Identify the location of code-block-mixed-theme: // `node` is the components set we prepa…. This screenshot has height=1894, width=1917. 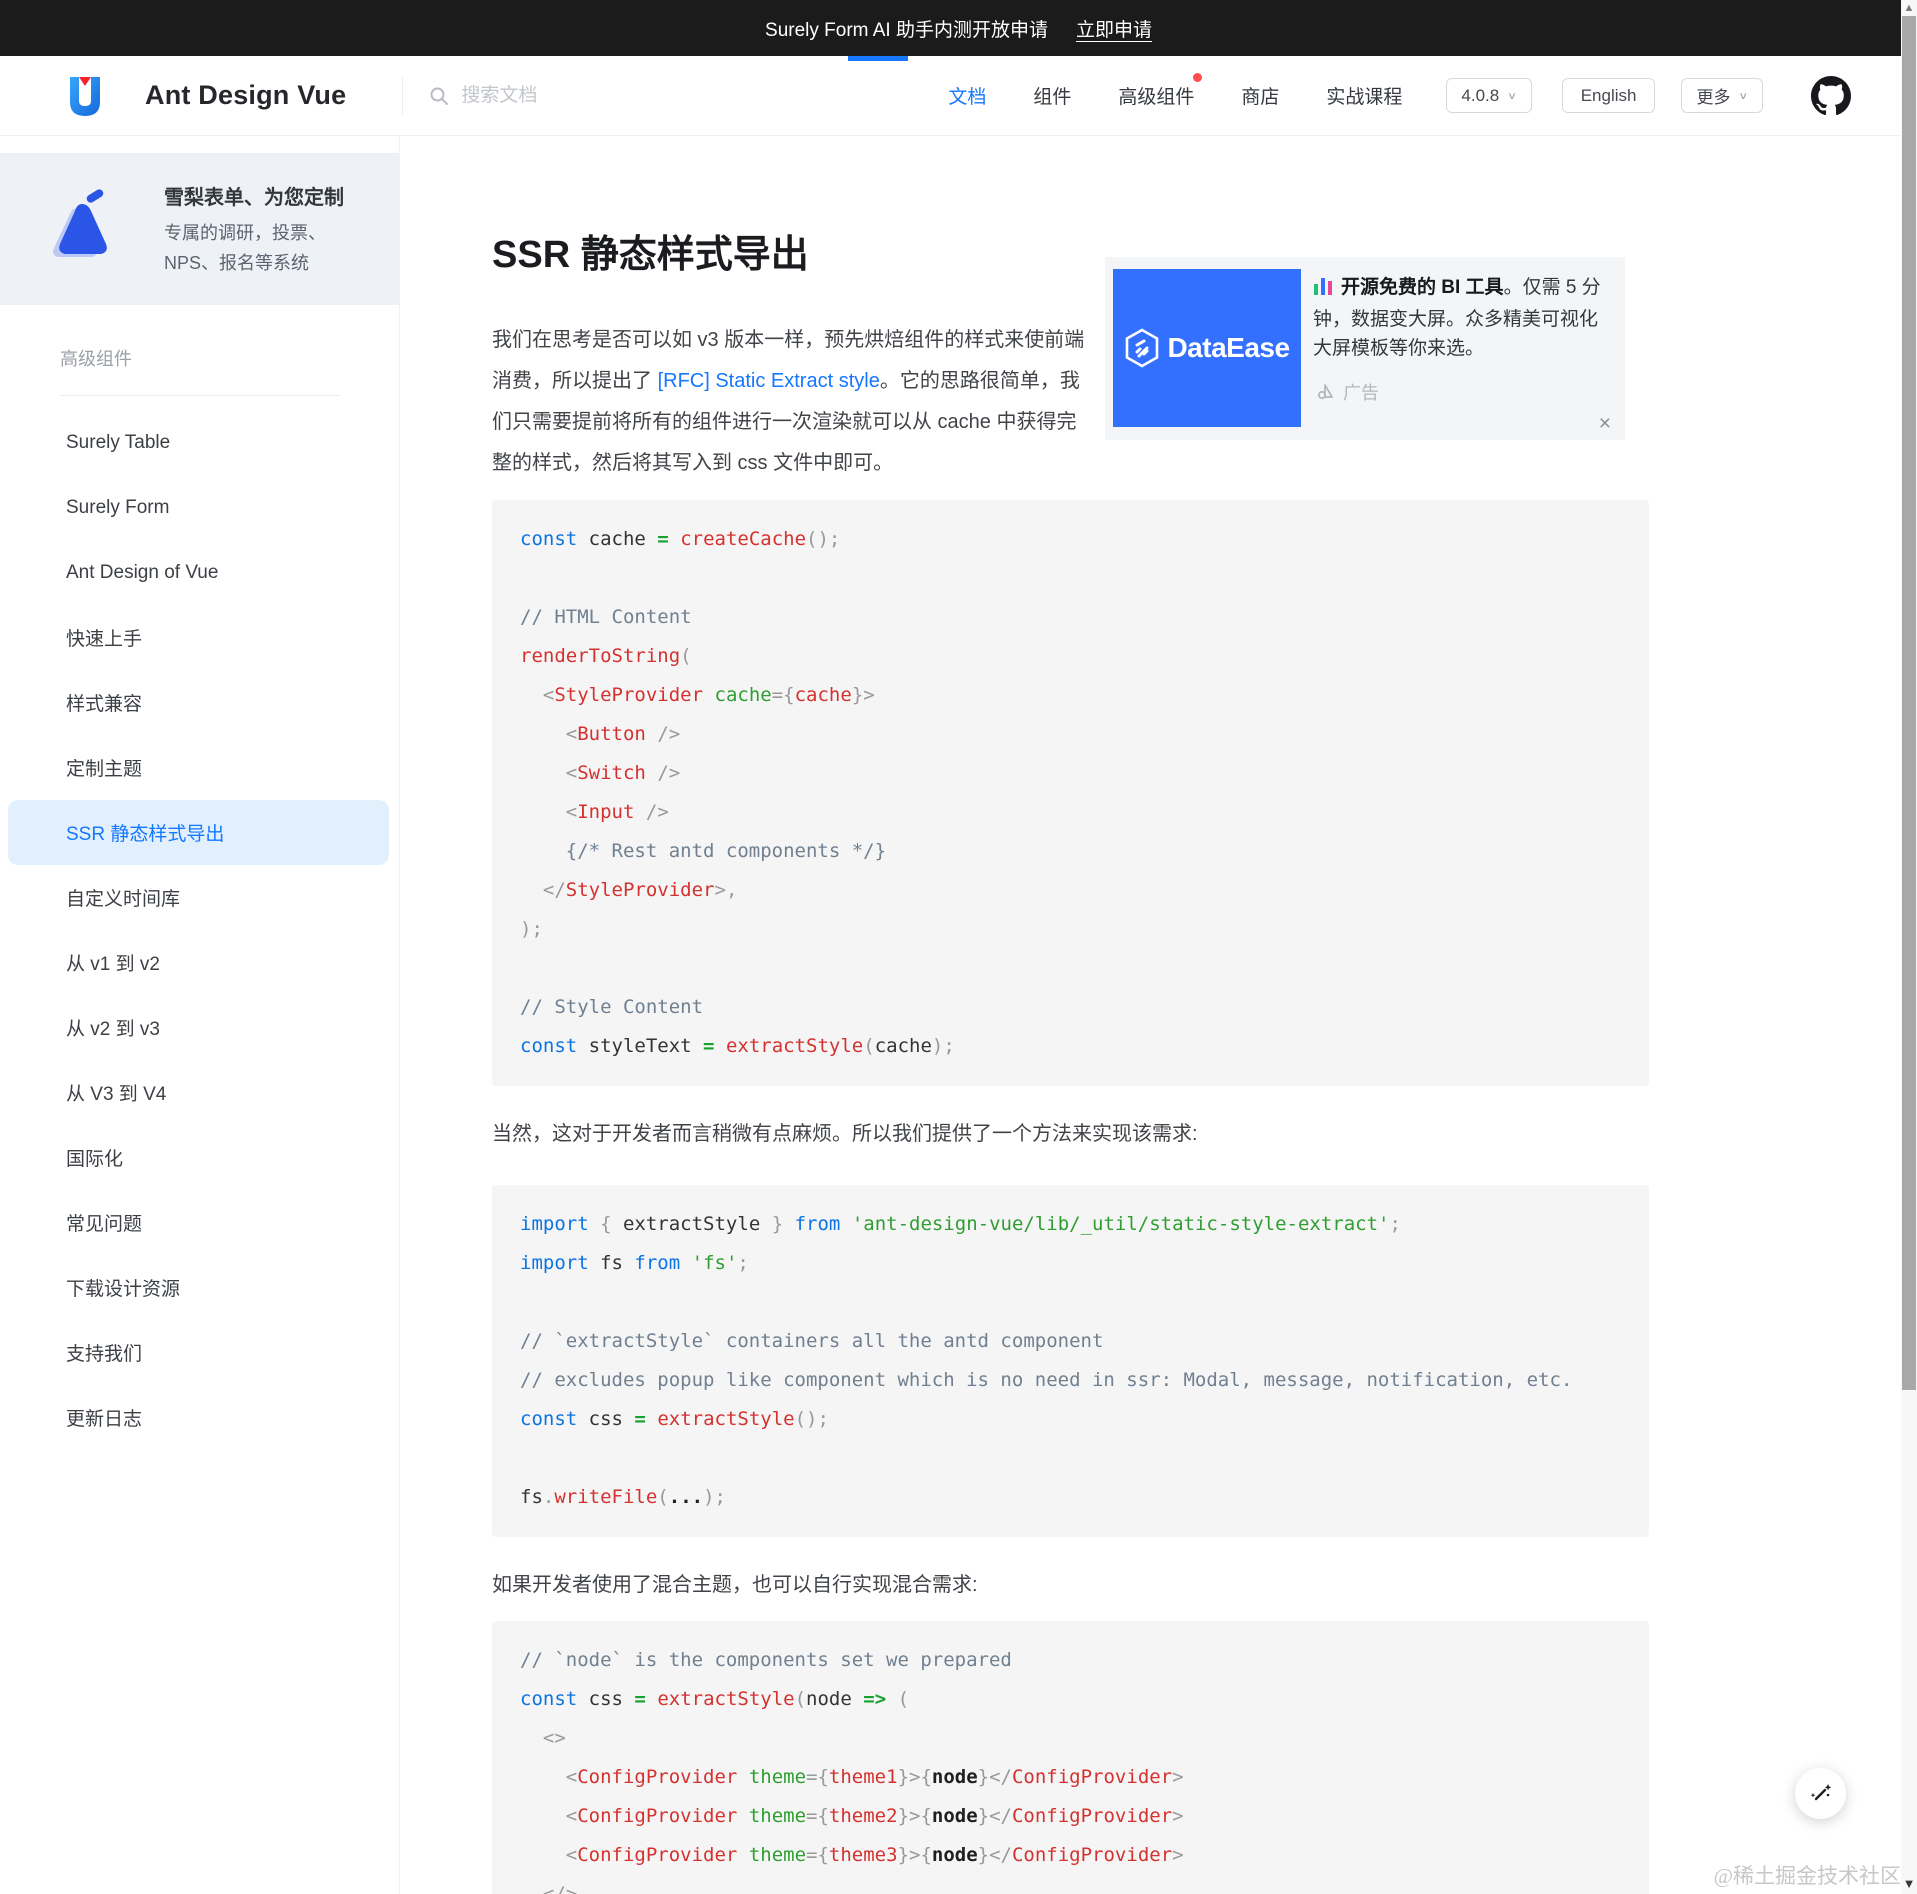
(1070, 1757).